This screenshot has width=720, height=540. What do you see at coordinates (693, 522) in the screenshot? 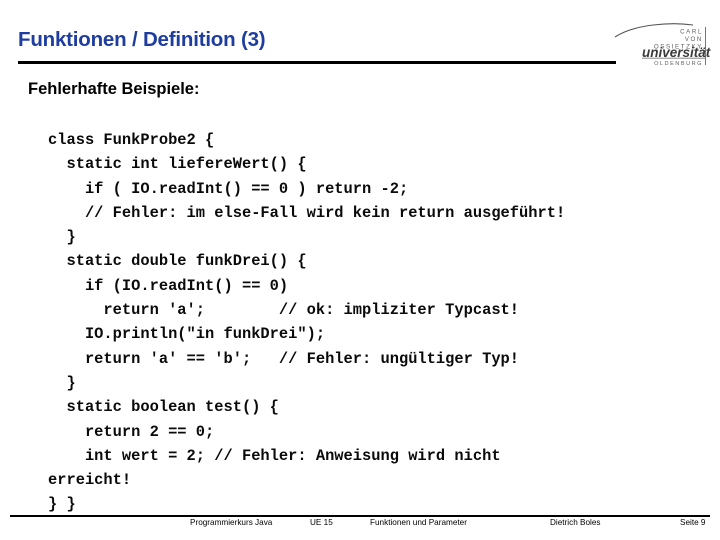
I see `footer-page-number: Seite 9` at bounding box center [693, 522].